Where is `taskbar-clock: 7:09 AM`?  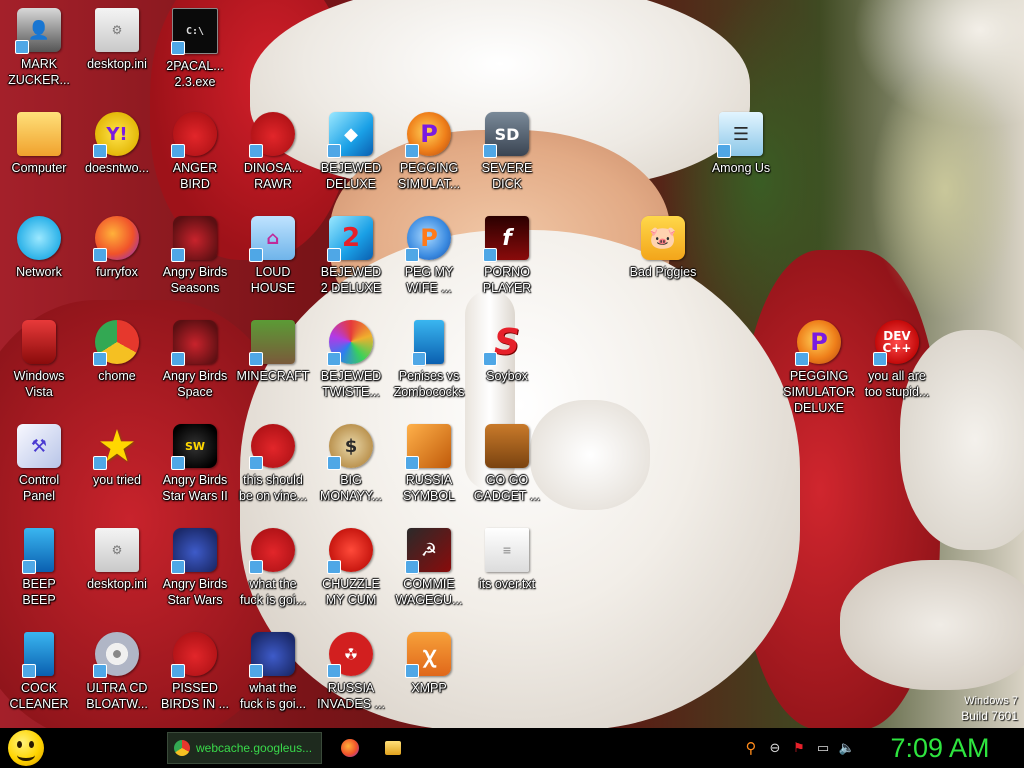
taskbar-clock: 7:09 AM is located at coordinates (940, 748).